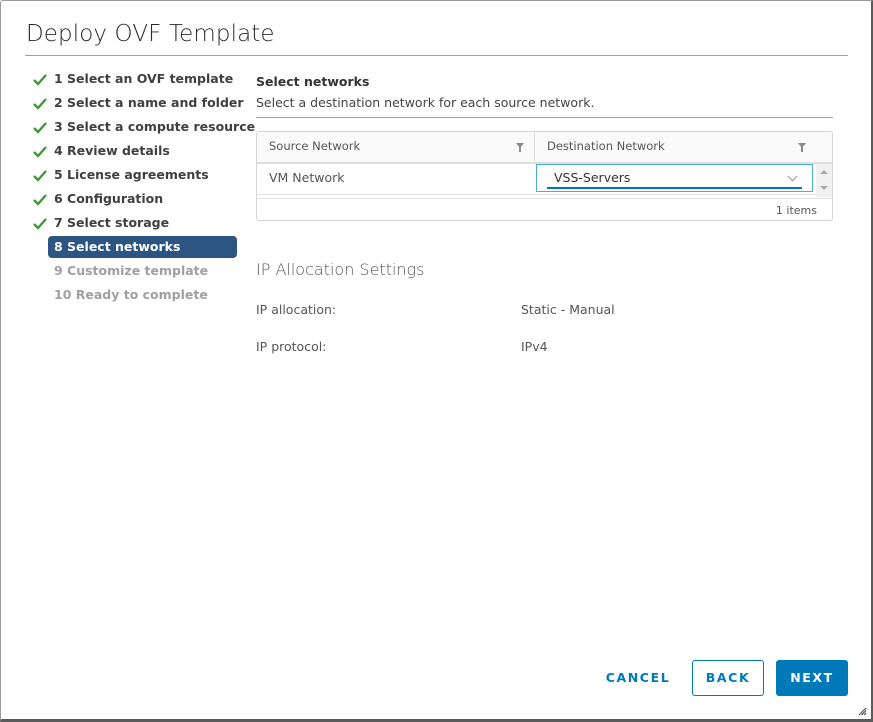 This screenshot has height=722, width=873. I want to click on wizard-step-3: 3 Select a compute resource, so click(143, 127).